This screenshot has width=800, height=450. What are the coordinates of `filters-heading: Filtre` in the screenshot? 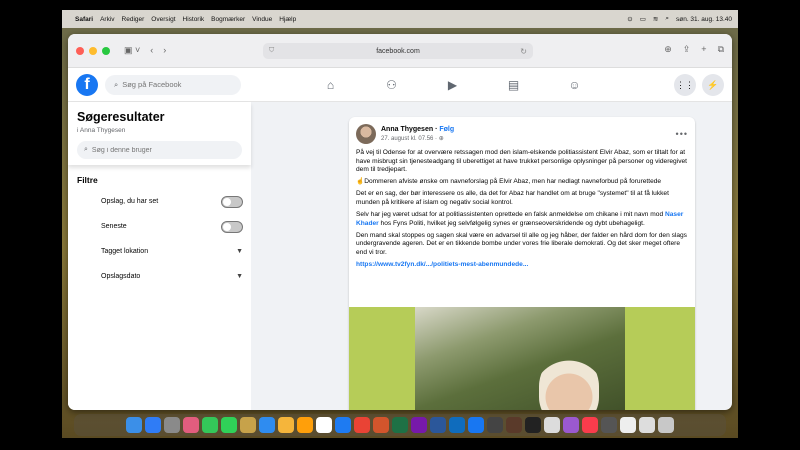 It's located at (87, 180).